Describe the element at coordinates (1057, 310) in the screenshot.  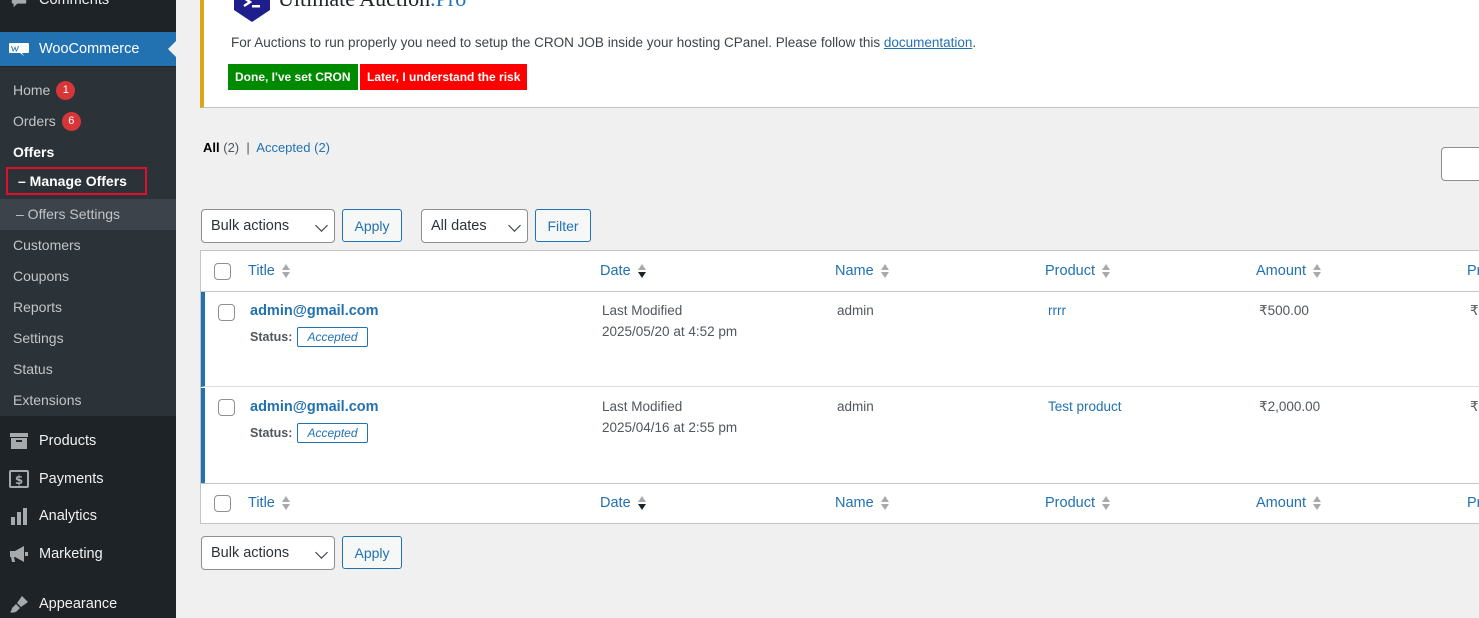
I see `product-link: rrrr` at that location.